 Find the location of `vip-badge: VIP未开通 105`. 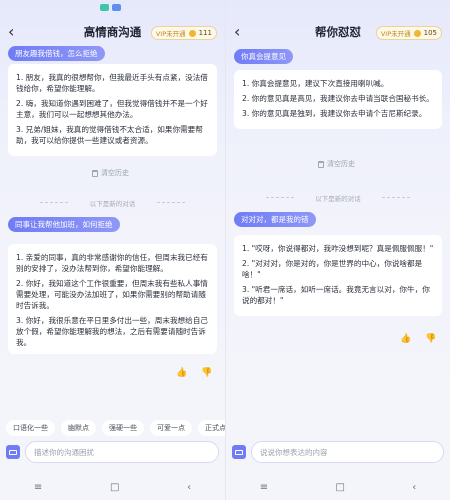

vip-badge: VIP未开通 105 is located at coordinates (408, 33).